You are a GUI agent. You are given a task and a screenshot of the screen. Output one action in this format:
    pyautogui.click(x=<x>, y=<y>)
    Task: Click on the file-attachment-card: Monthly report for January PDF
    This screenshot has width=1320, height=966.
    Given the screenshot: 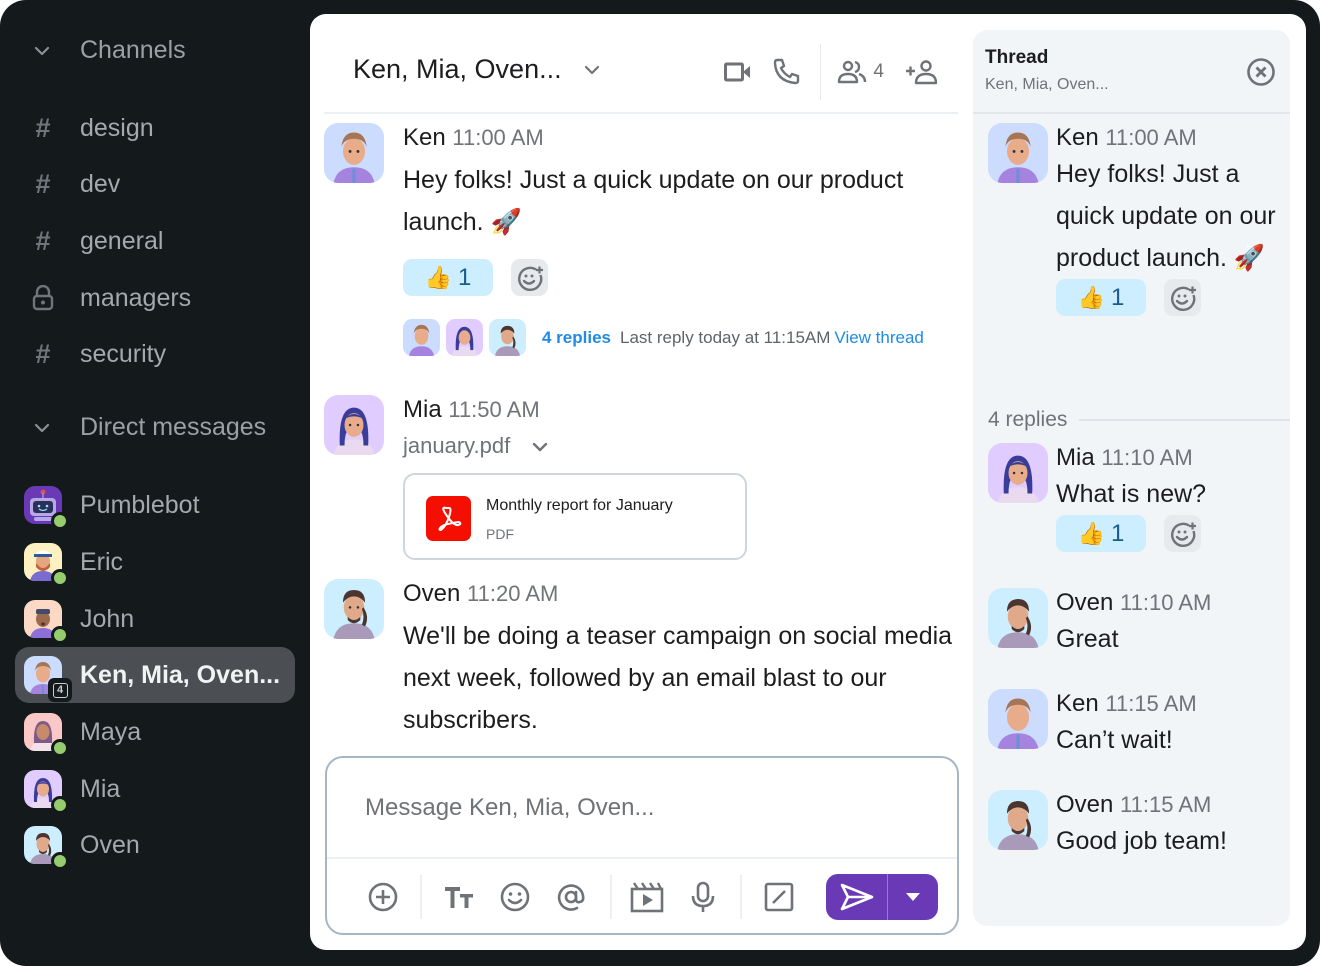 What is the action you would take?
    pyautogui.click(x=575, y=516)
    